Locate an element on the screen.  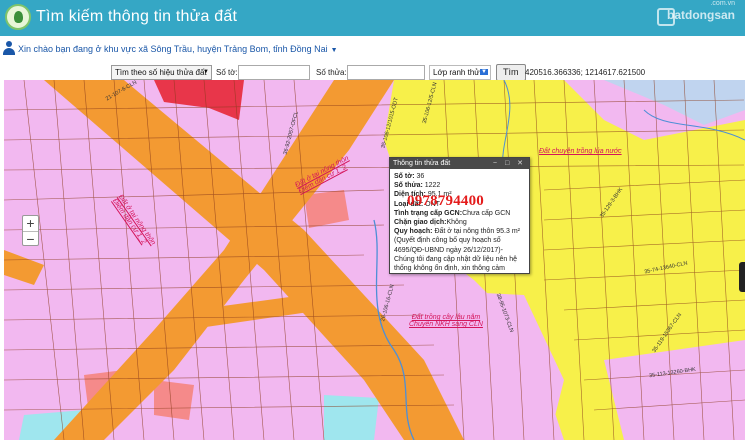
info-row: Chặn giao dịch:Không is located at coordinates (430, 223).